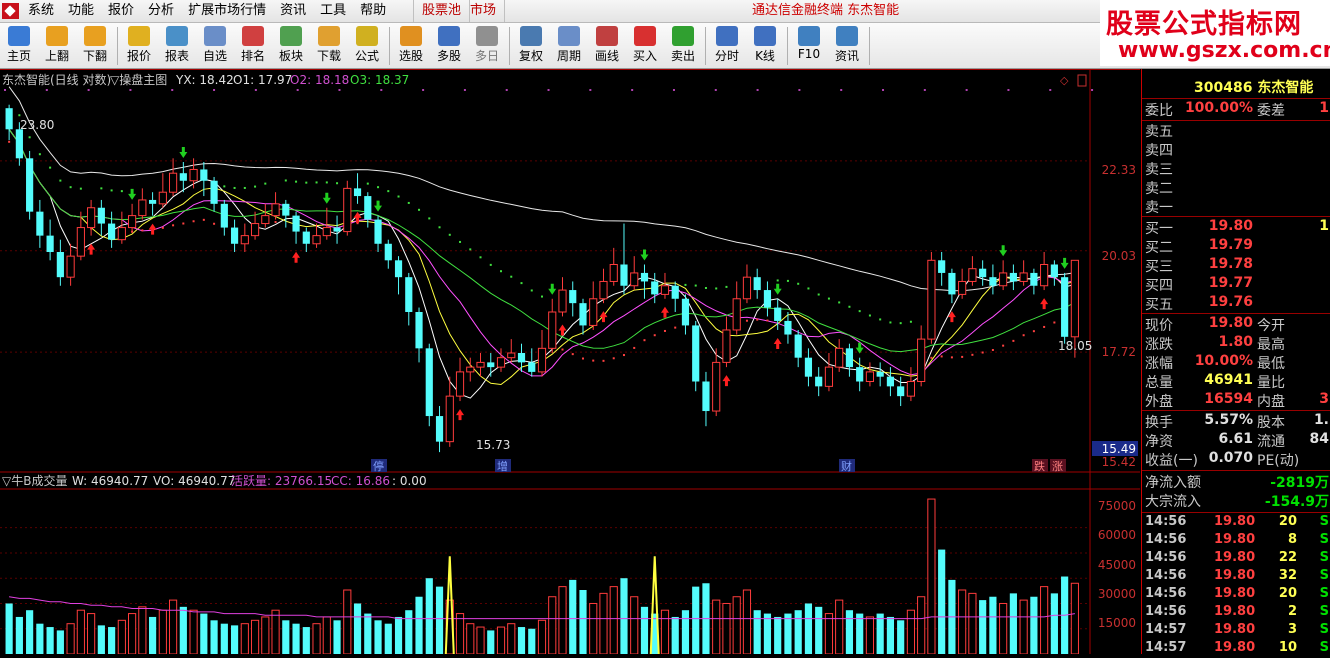 The width and height of the screenshot is (1330, 658). What do you see at coordinates (1236, 168) in the screenshot?
I see `ask-row: 卖三` at bounding box center [1236, 168].